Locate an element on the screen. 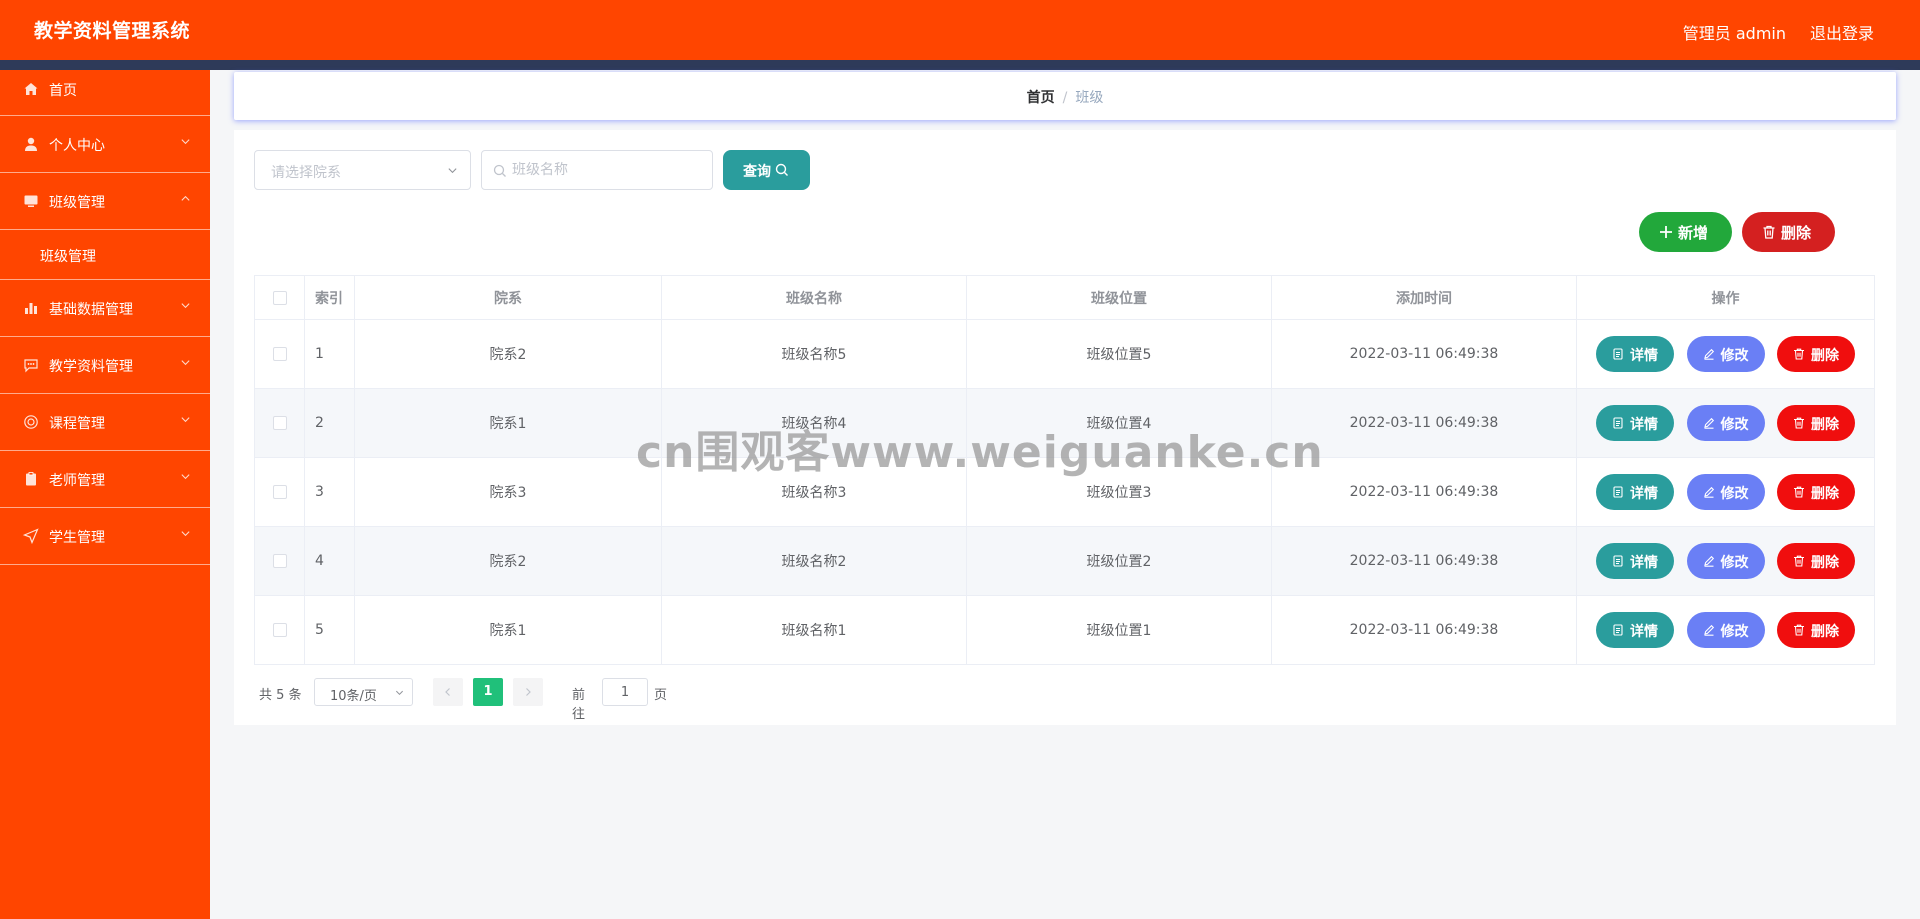  search-icon is located at coordinates (781, 169).